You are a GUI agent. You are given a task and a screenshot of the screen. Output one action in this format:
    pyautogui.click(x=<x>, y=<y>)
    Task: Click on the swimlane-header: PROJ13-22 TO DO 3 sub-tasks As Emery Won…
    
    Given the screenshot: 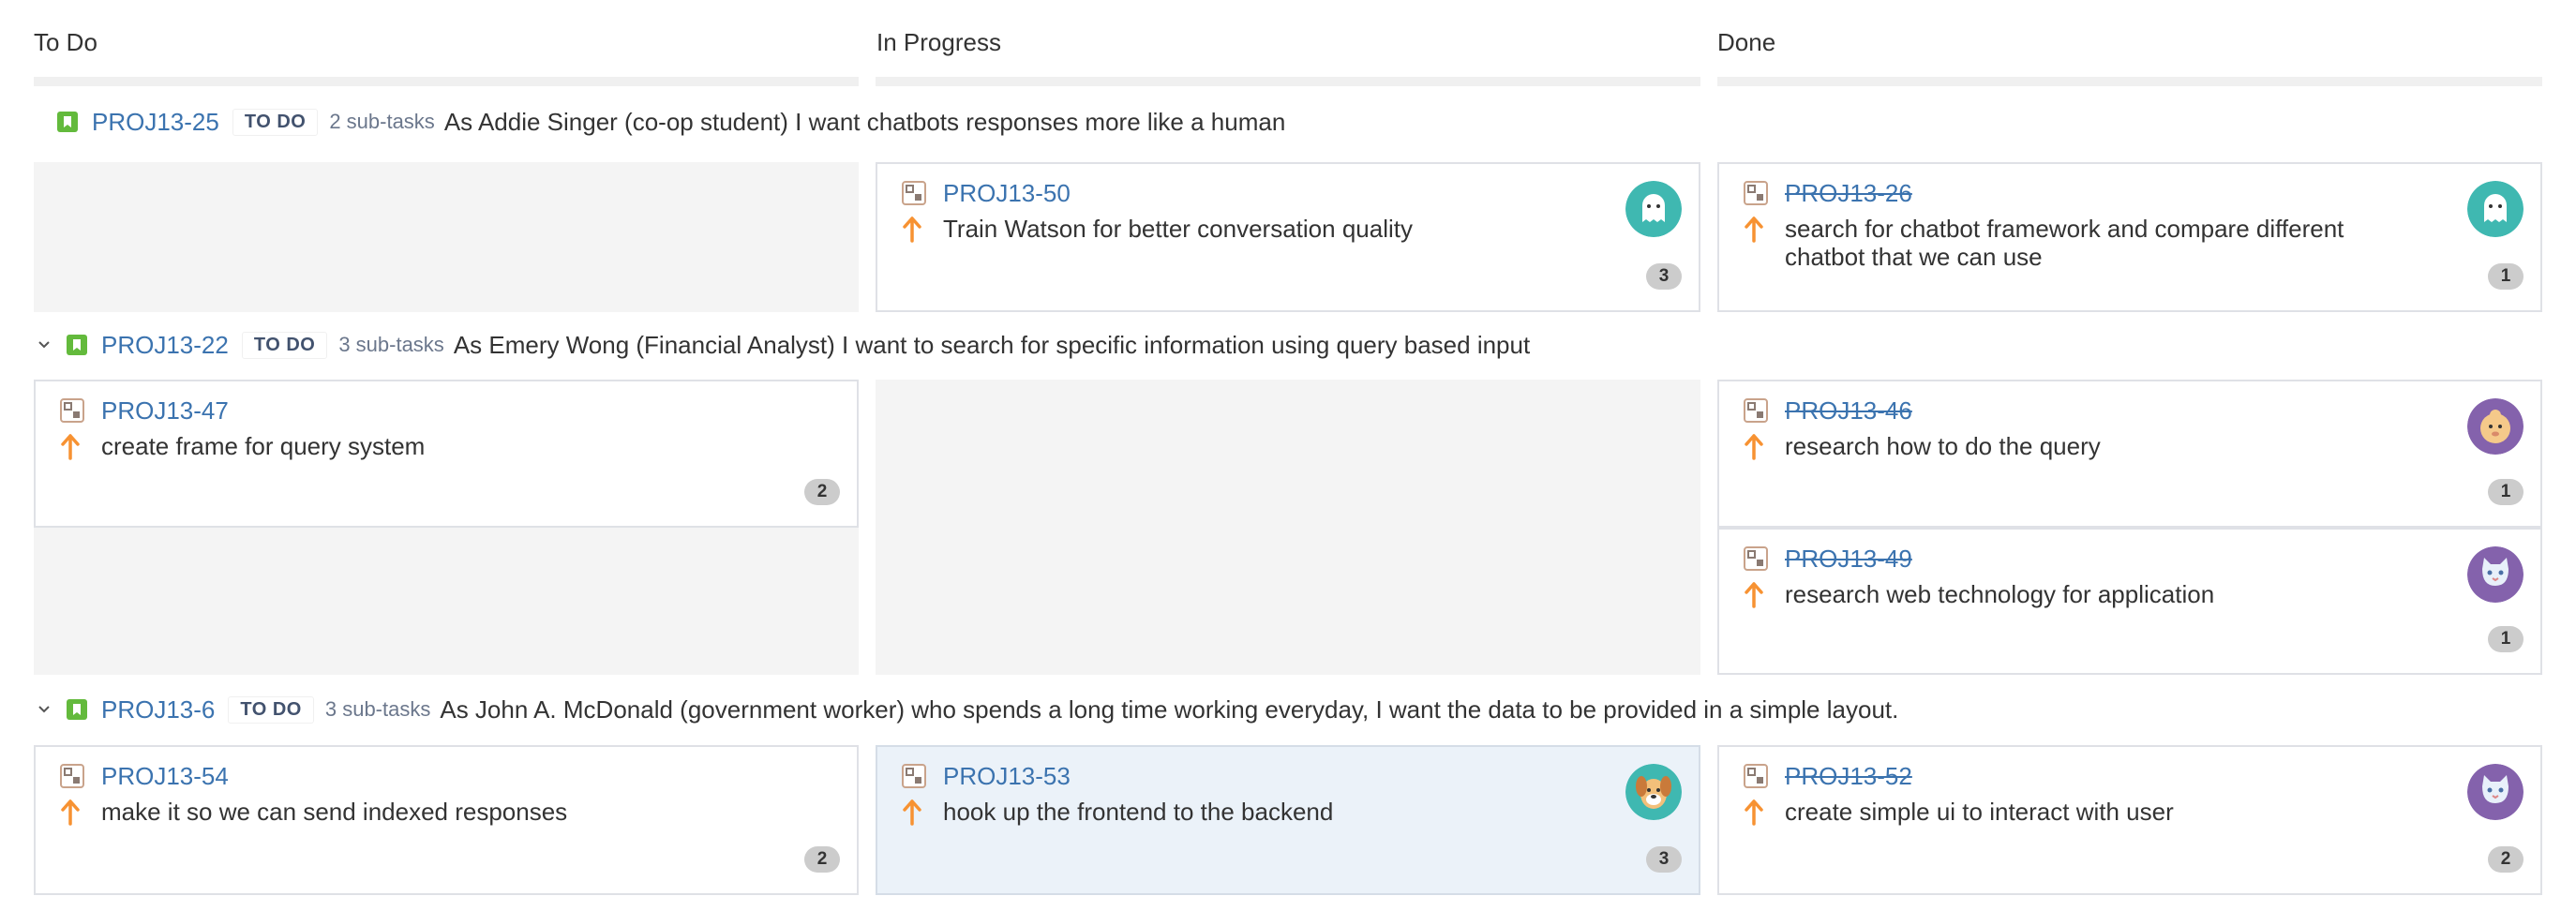 What is the action you would take?
    pyautogui.click(x=781, y=345)
    